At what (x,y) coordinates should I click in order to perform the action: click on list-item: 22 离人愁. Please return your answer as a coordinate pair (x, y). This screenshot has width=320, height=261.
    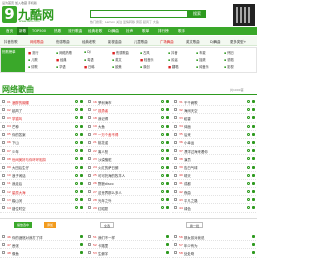
    Looking at the image, I should click on (128, 151).